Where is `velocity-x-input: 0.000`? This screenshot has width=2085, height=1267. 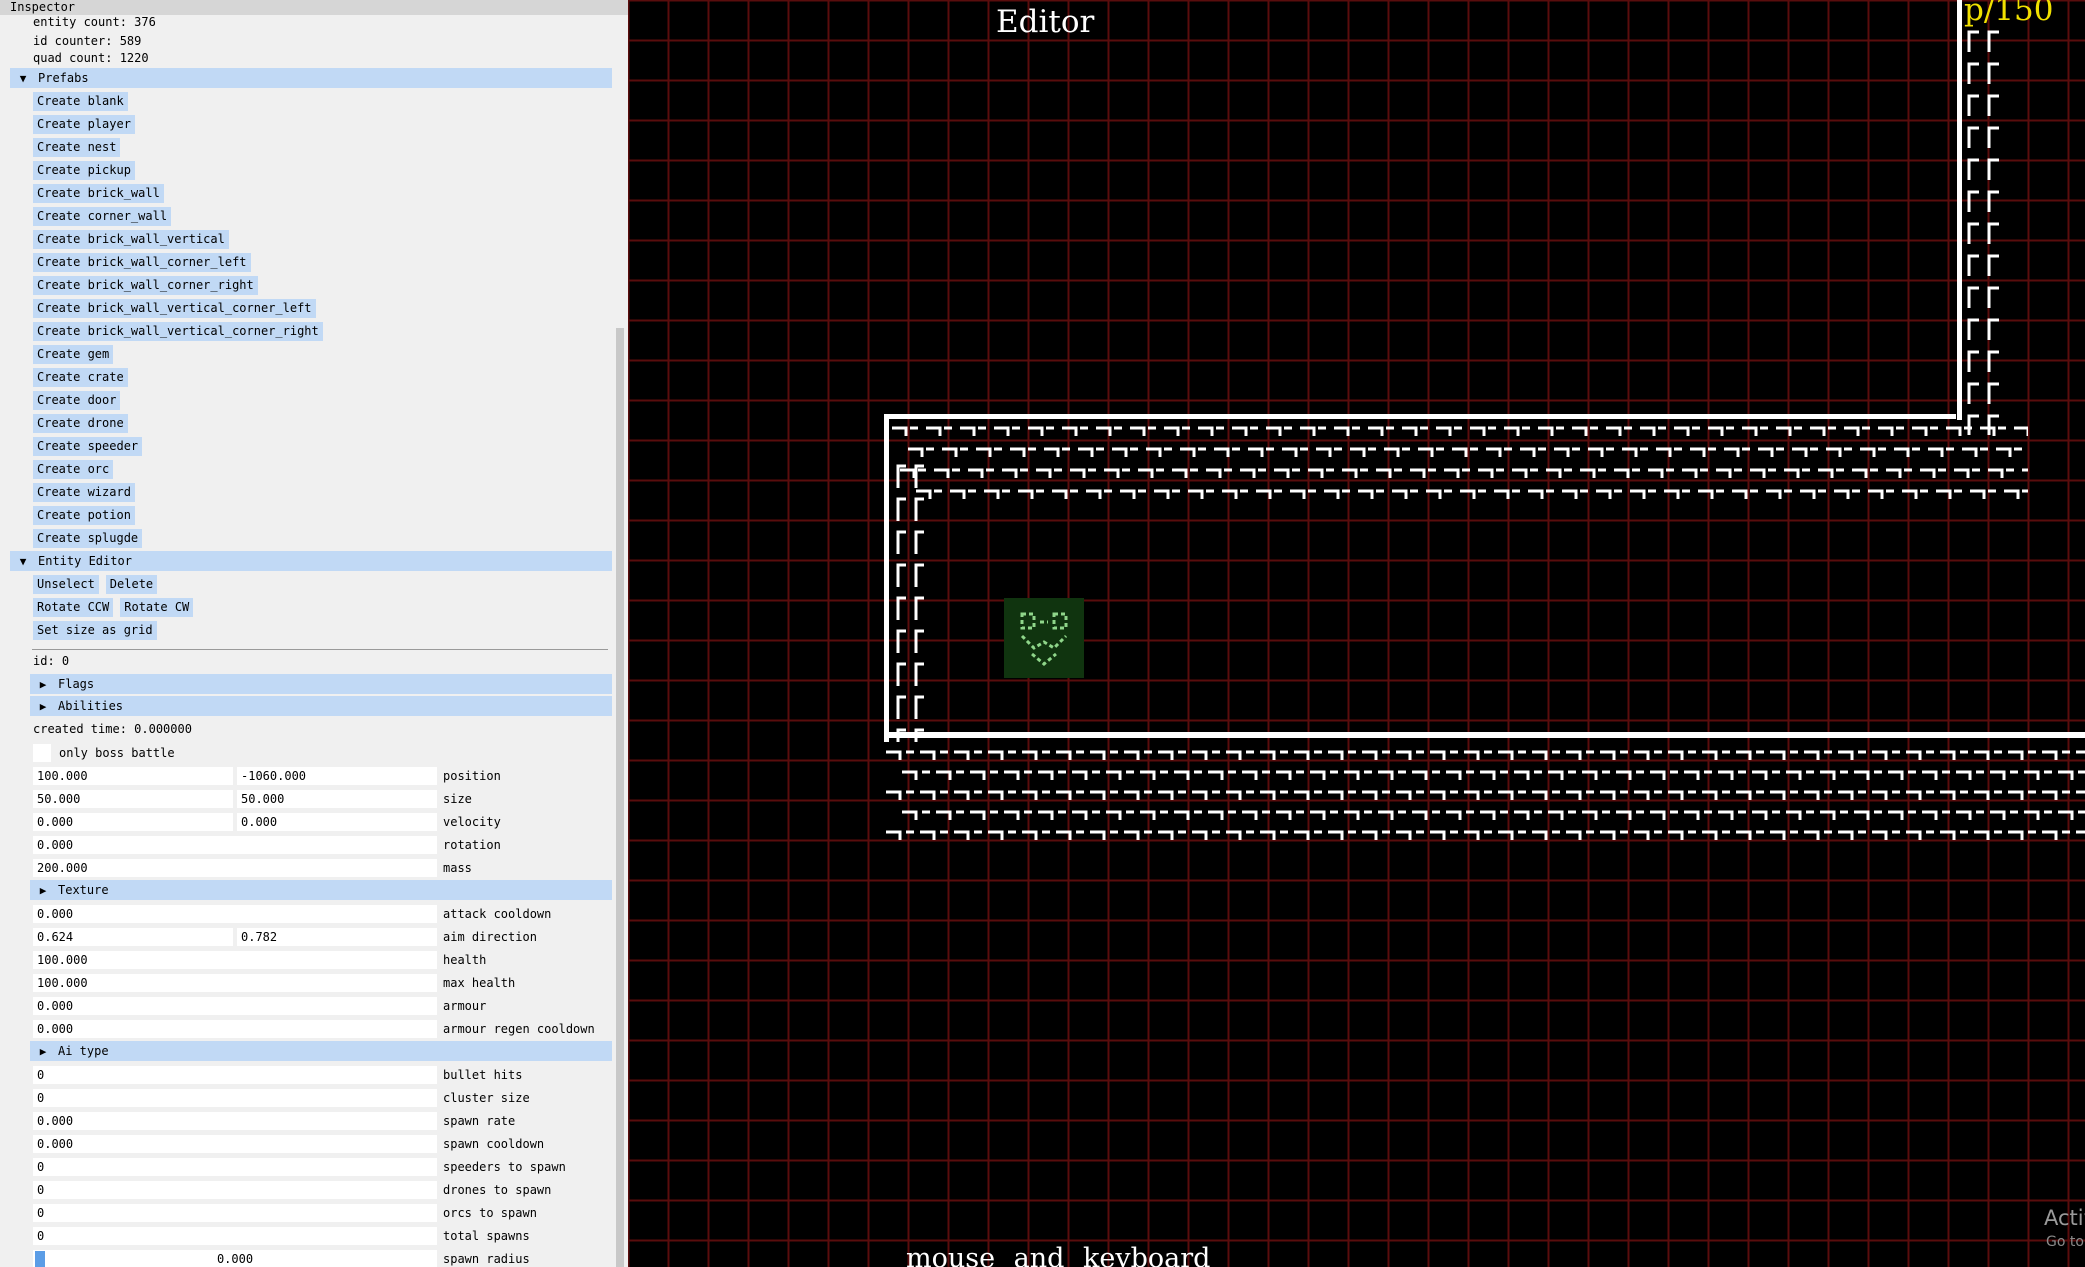
velocity-x-input: 0.000 is located at coordinates (133, 821).